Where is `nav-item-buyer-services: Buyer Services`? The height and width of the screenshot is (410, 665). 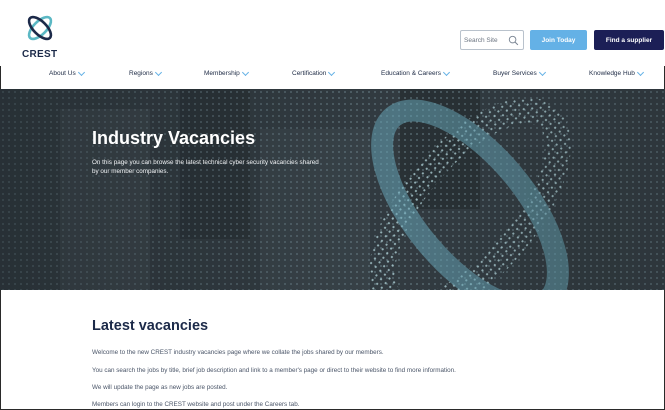
nav-item-buyer-services: Buyer Services is located at coordinates (519, 72).